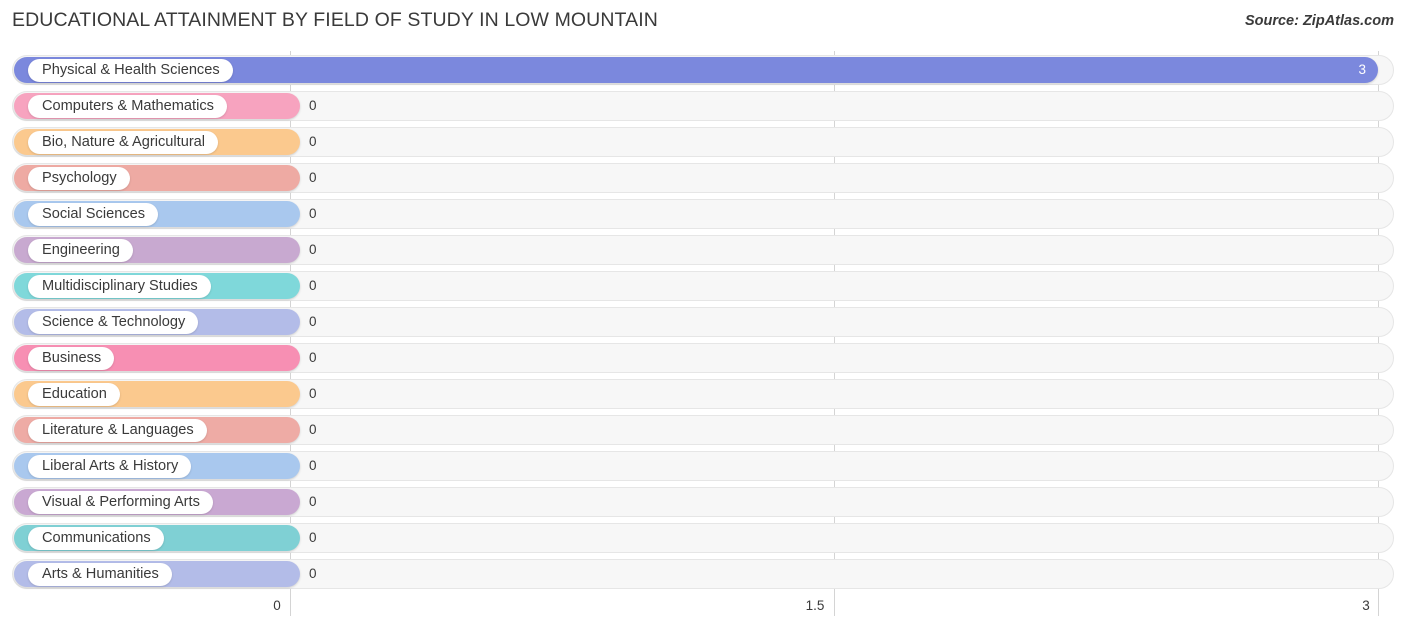 The height and width of the screenshot is (631, 1406). Describe the element at coordinates (71, 358) in the screenshot. I see `category-label: Business` at that location.